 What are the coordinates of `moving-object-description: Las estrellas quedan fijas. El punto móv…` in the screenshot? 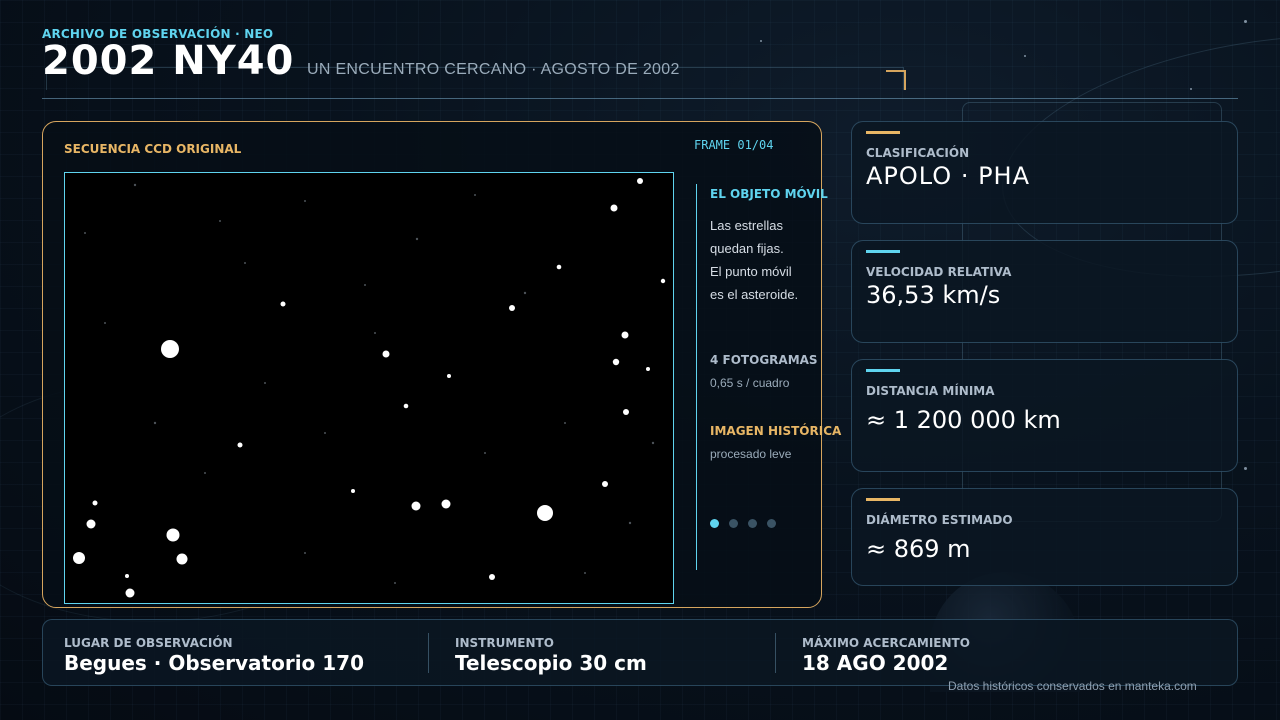 It's located at (754, 260).